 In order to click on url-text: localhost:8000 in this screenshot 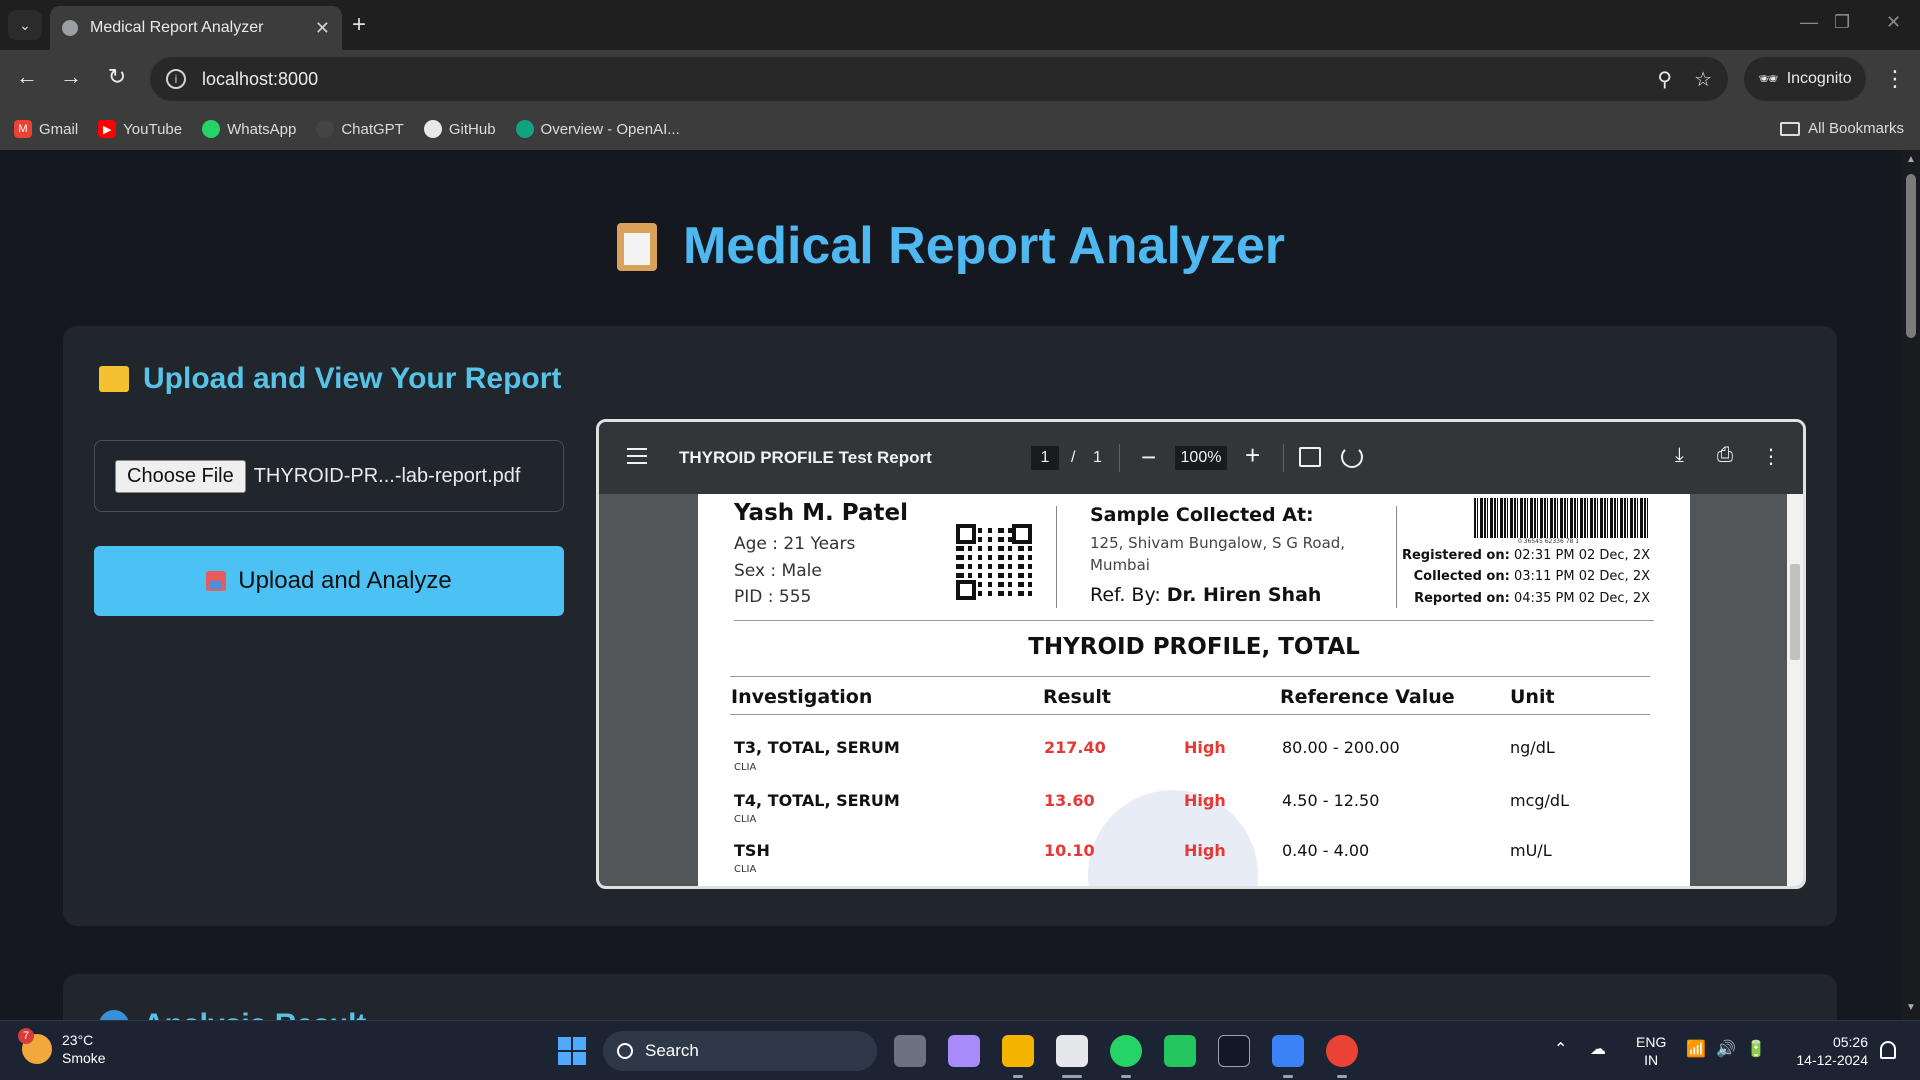, I will do `click(918, 79)`.